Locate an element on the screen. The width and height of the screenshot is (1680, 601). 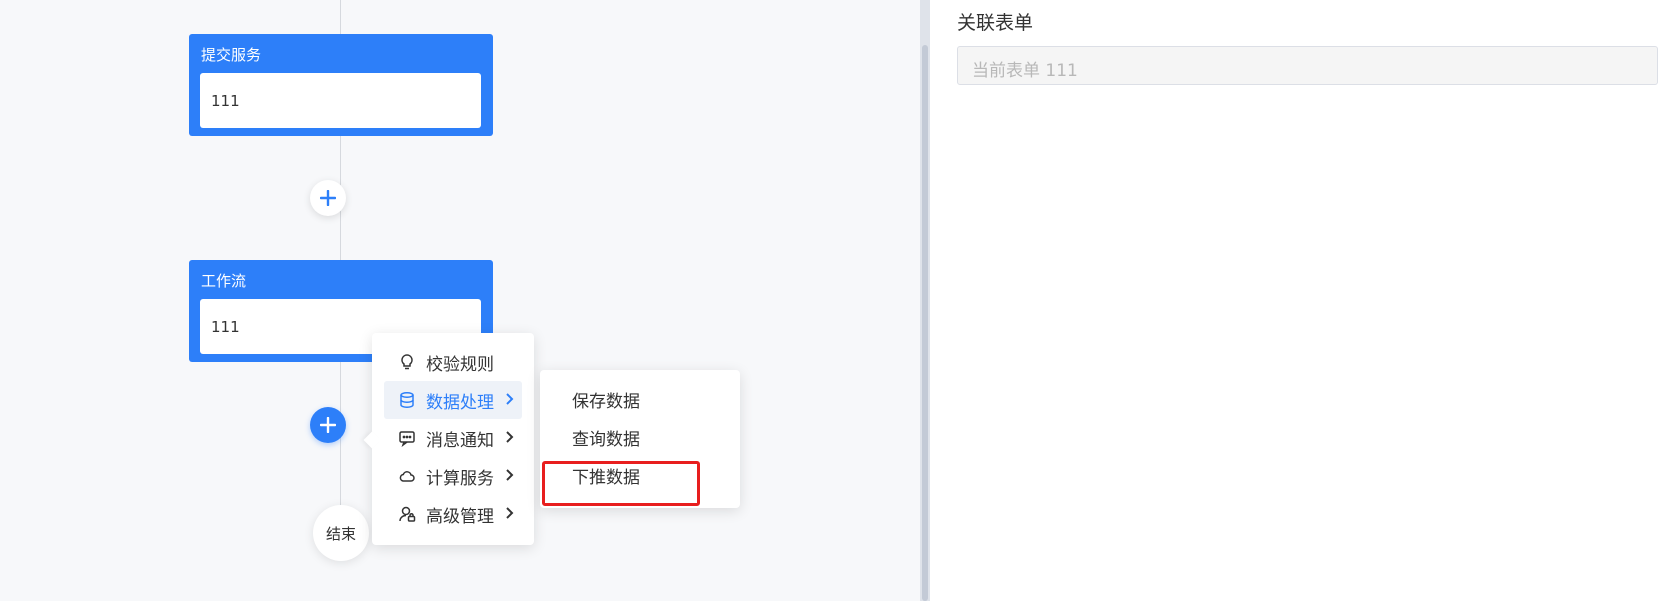
flow-node-submit-service: 提交服务 111 is located at coordinates (341, 85).